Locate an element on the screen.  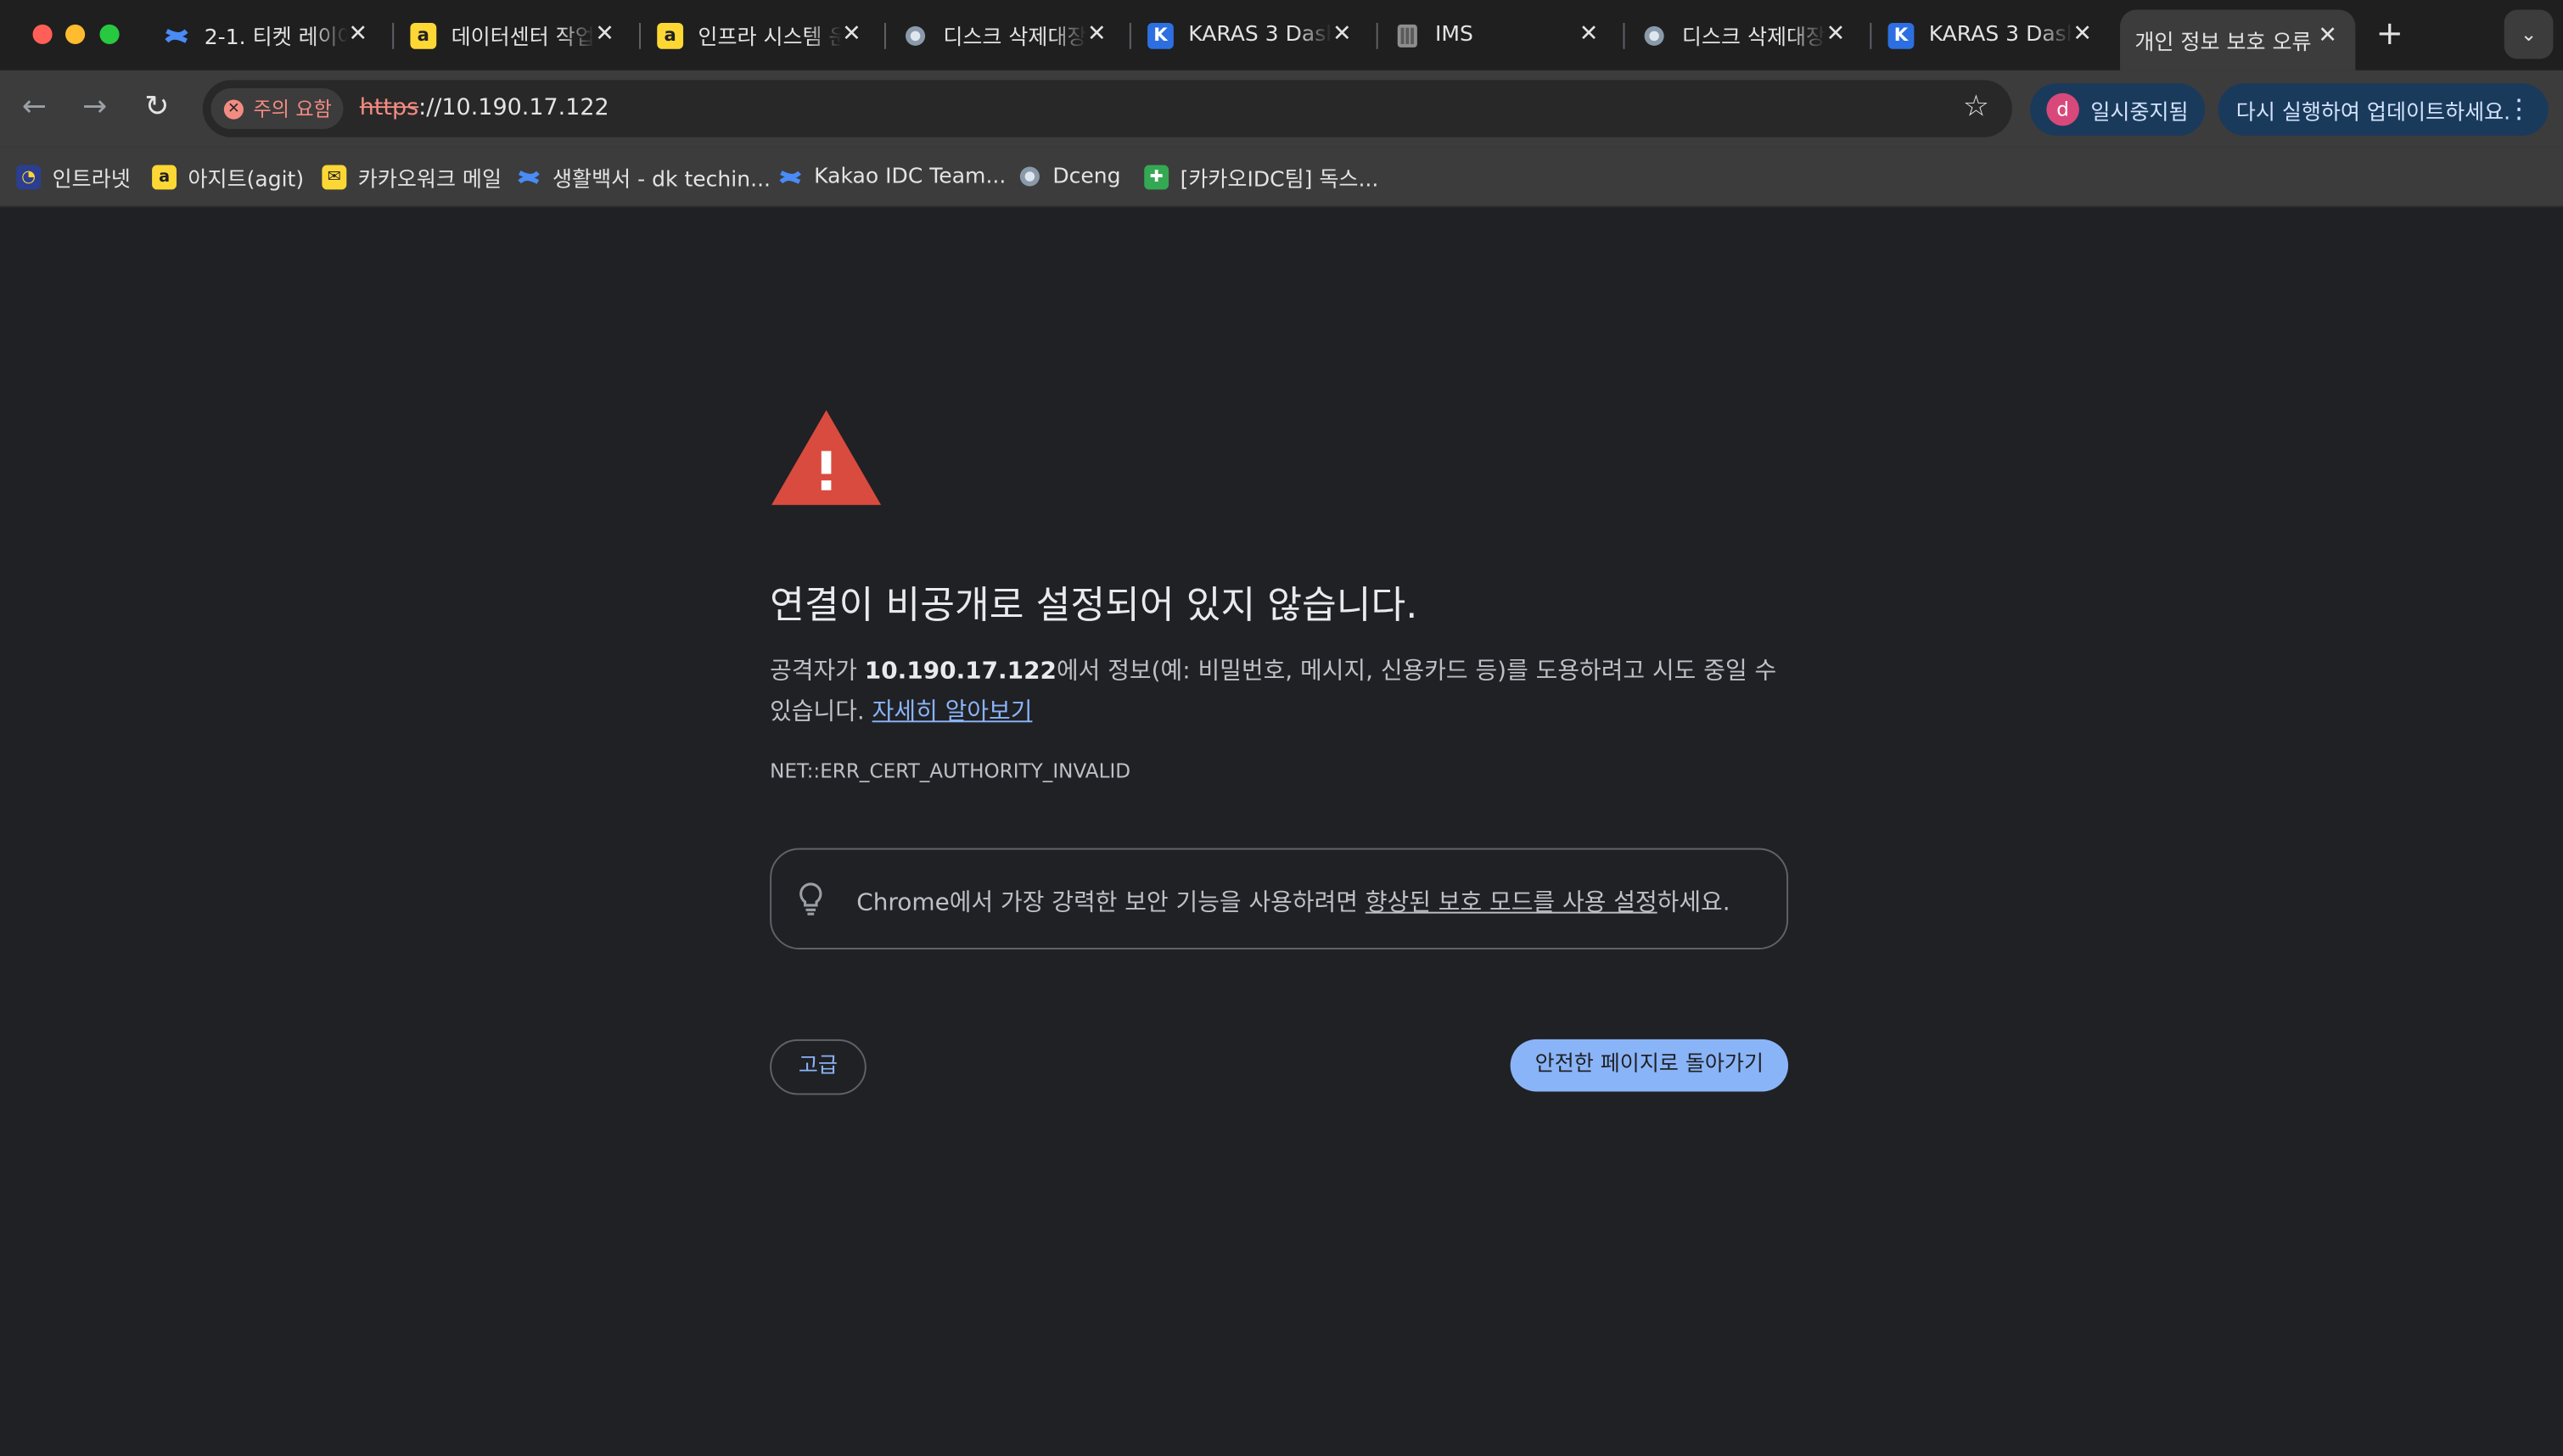
back-to-safety-button: 안전한 페이지로 돌아가기 is located at coordinates (1649, 1065).